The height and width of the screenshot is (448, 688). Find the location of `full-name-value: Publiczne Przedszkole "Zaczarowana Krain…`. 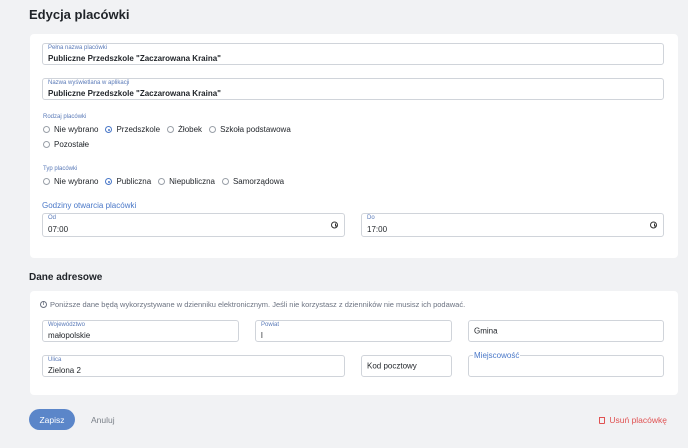

full-name-value: Publiczne Przedszkole "Zaczarowana Krain… is located at coordinates (134, 58).